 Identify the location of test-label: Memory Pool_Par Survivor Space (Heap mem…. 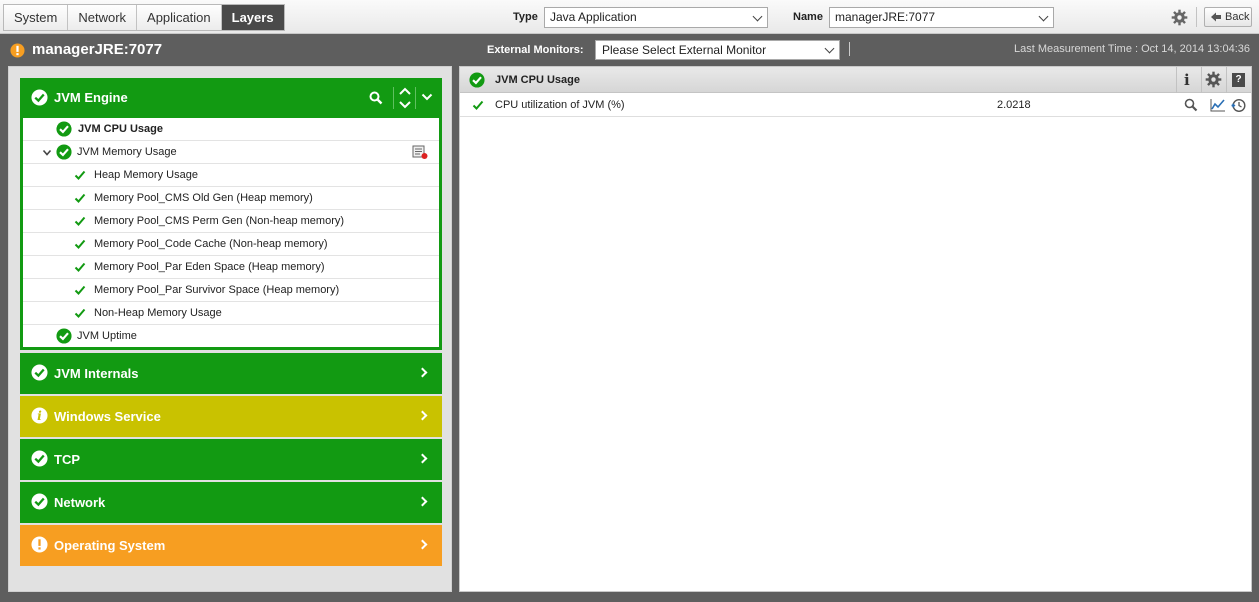
(217, 290).